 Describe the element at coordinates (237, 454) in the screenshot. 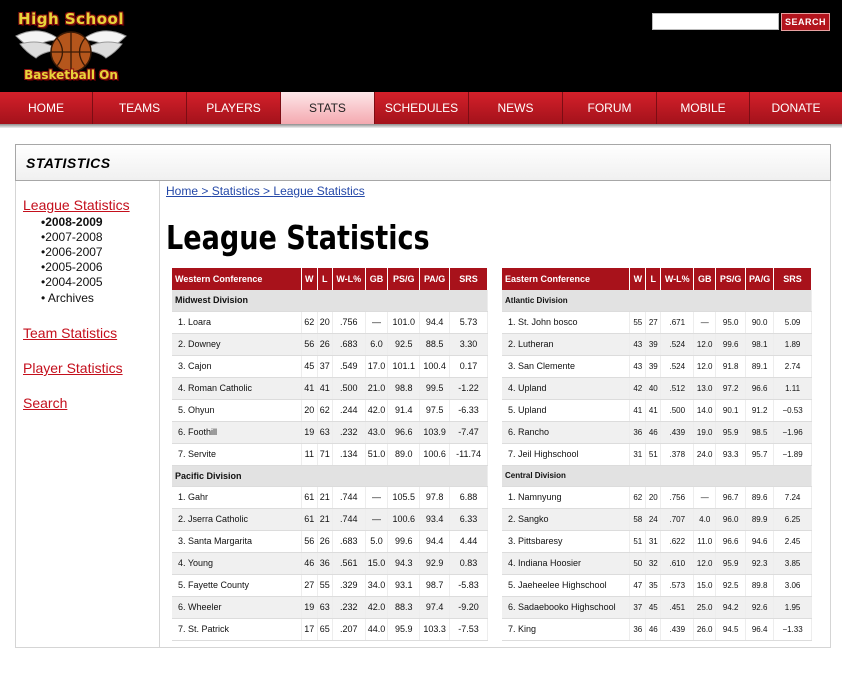

I see `team-name-cell: 7. Servite` at that location.